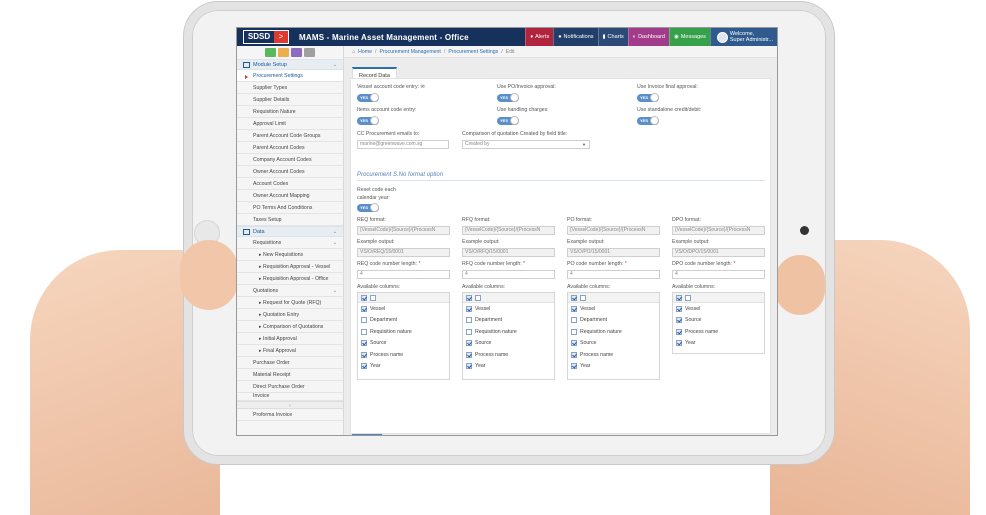 Image resolution: width=986 pixels, height=515 pixels. Describe the element at coordinates (612, 37) in the screenshot. I see `charts-button: ▮ Charts` at that location.